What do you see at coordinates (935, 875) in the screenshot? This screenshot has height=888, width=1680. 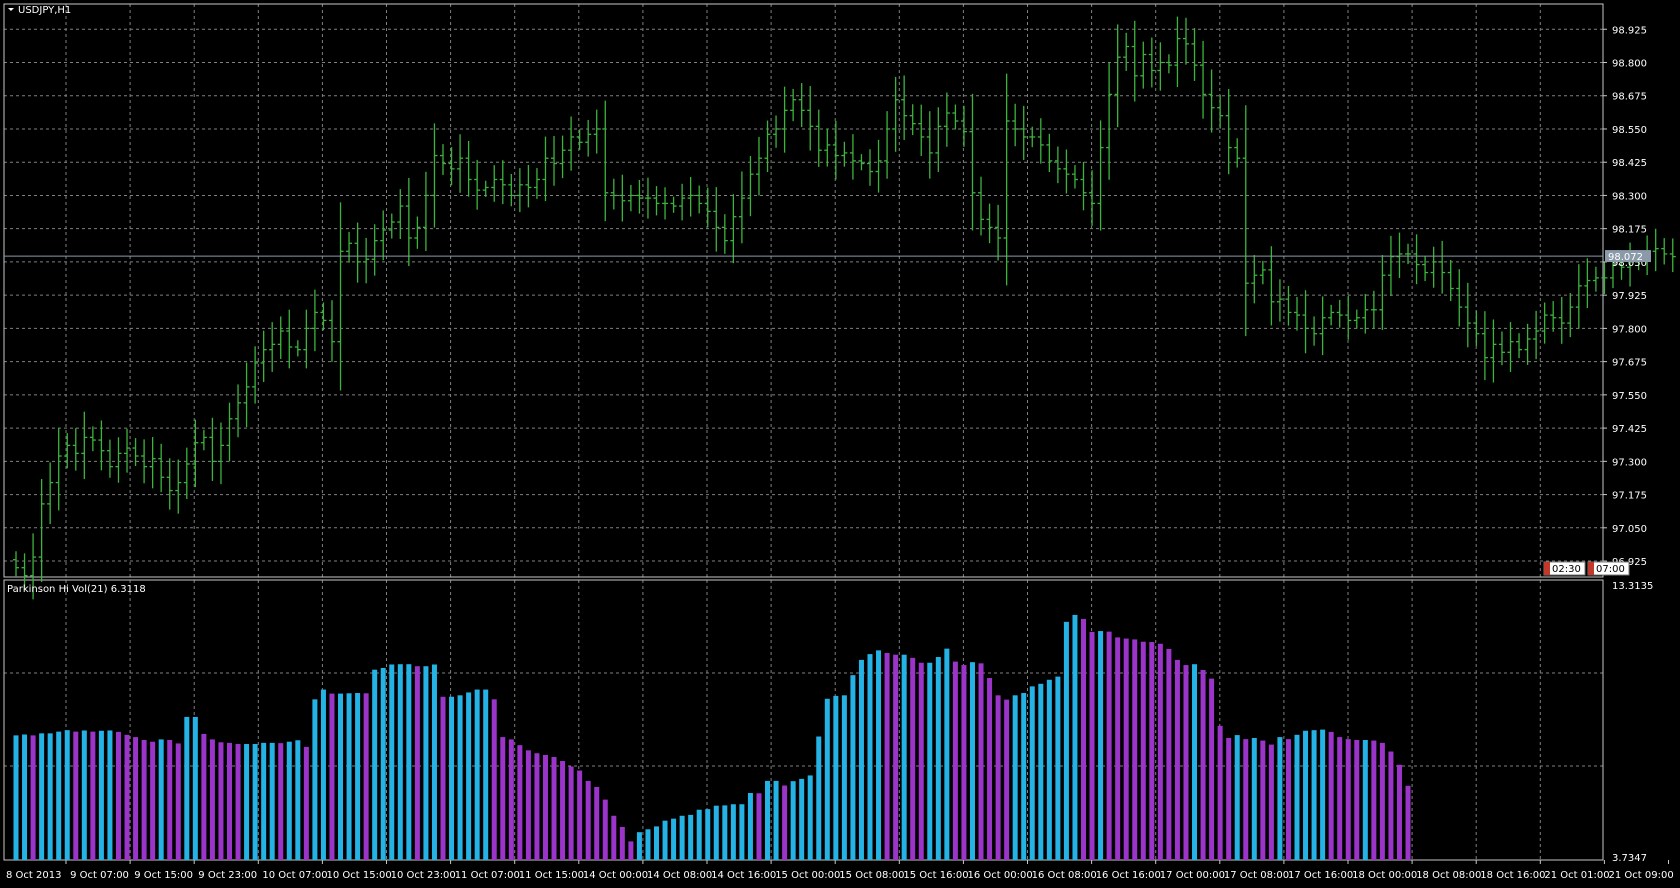 I see `time-tick-label: 15 Oct 16:00` at bounding box center [935, 875].